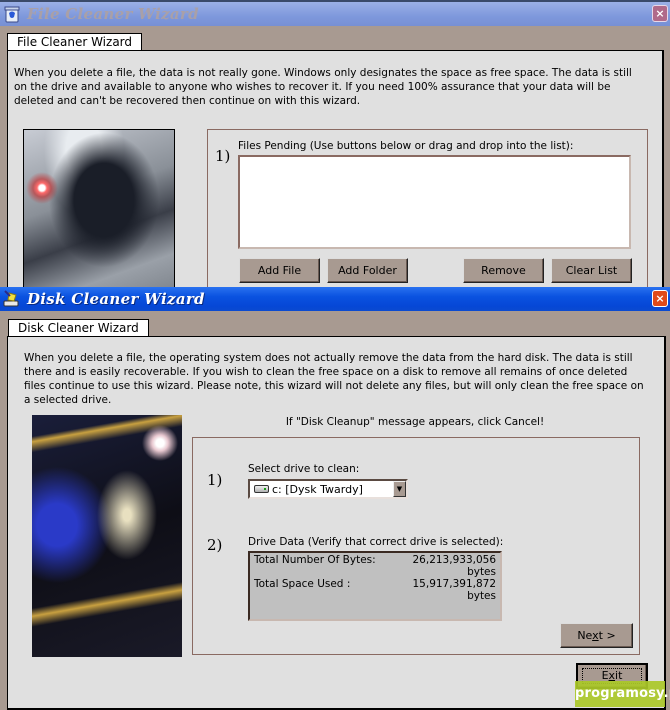  I want to click on window-title: File Cleaner Wizard, so click(113, 14).